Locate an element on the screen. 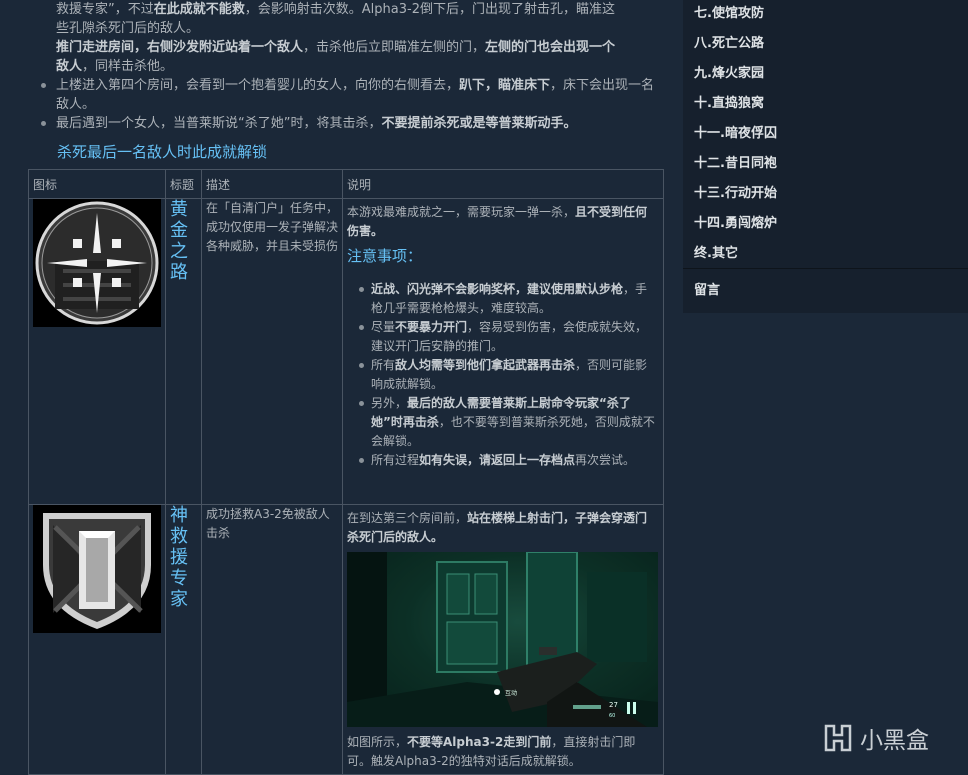 The image size is (968, 775). note-summary: 在到达第三个房间前，站在楼梯上射击门，子弹会穿透门杀死门后的敌人。 is located at coordinates (497, 527).